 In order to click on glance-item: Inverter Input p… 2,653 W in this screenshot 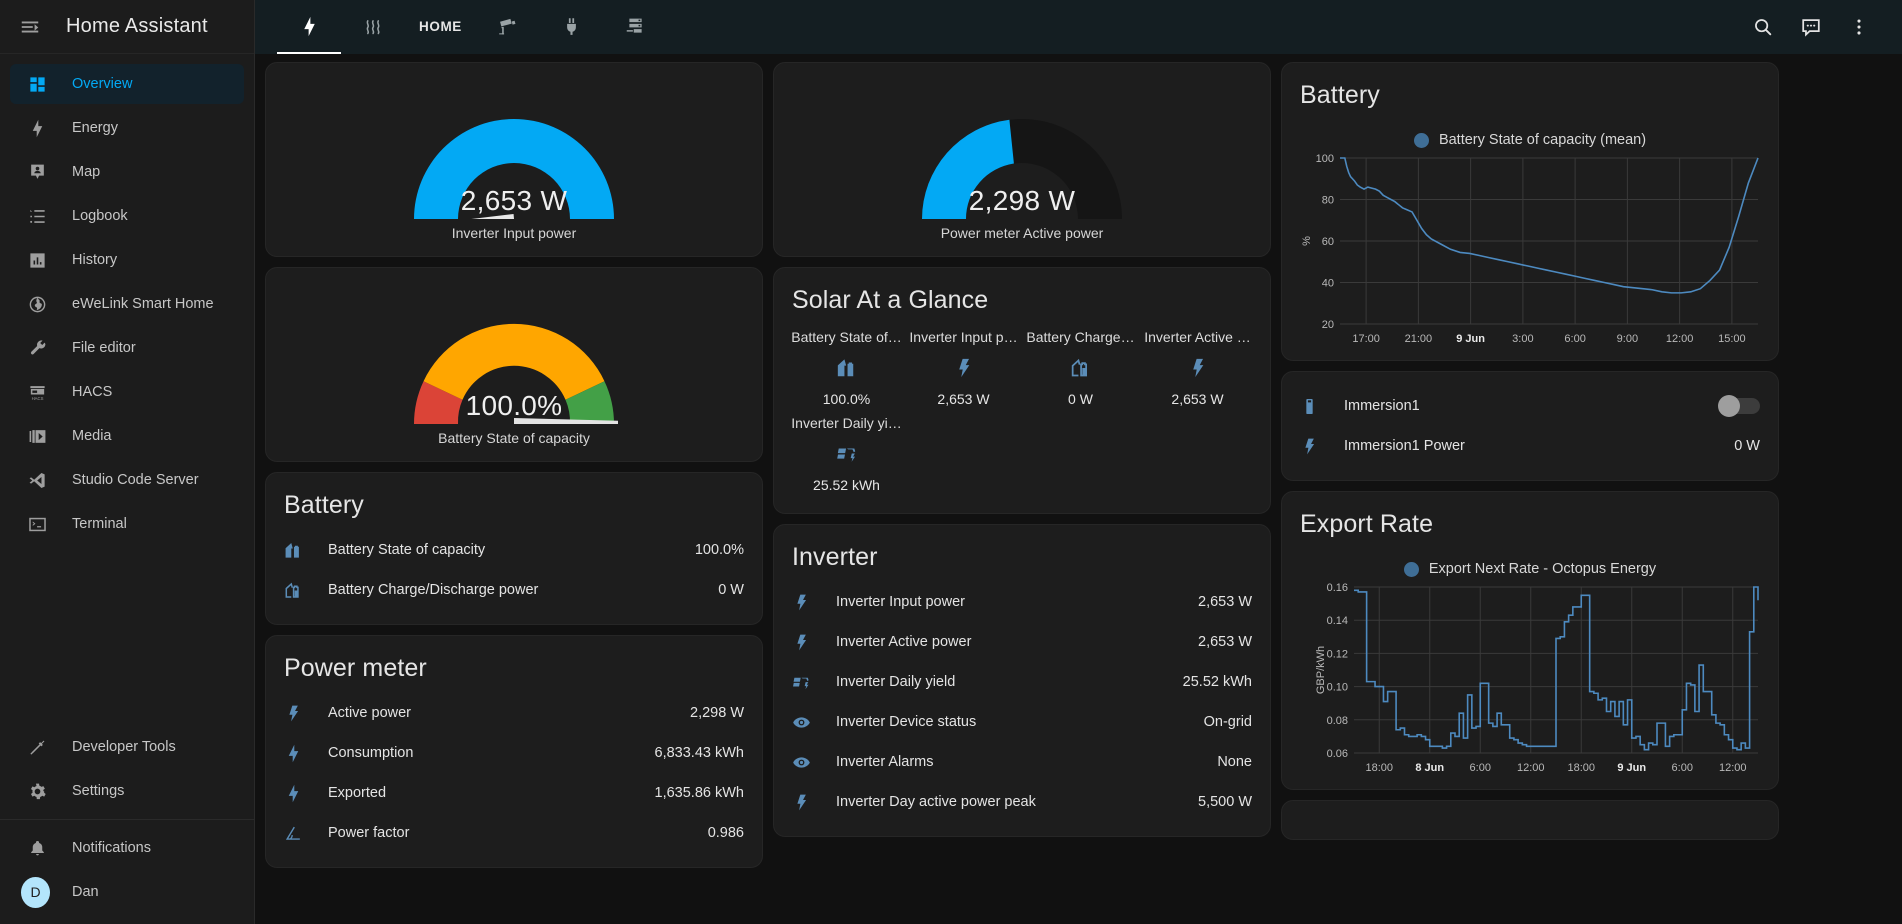, I will do `click(963, 366)`.